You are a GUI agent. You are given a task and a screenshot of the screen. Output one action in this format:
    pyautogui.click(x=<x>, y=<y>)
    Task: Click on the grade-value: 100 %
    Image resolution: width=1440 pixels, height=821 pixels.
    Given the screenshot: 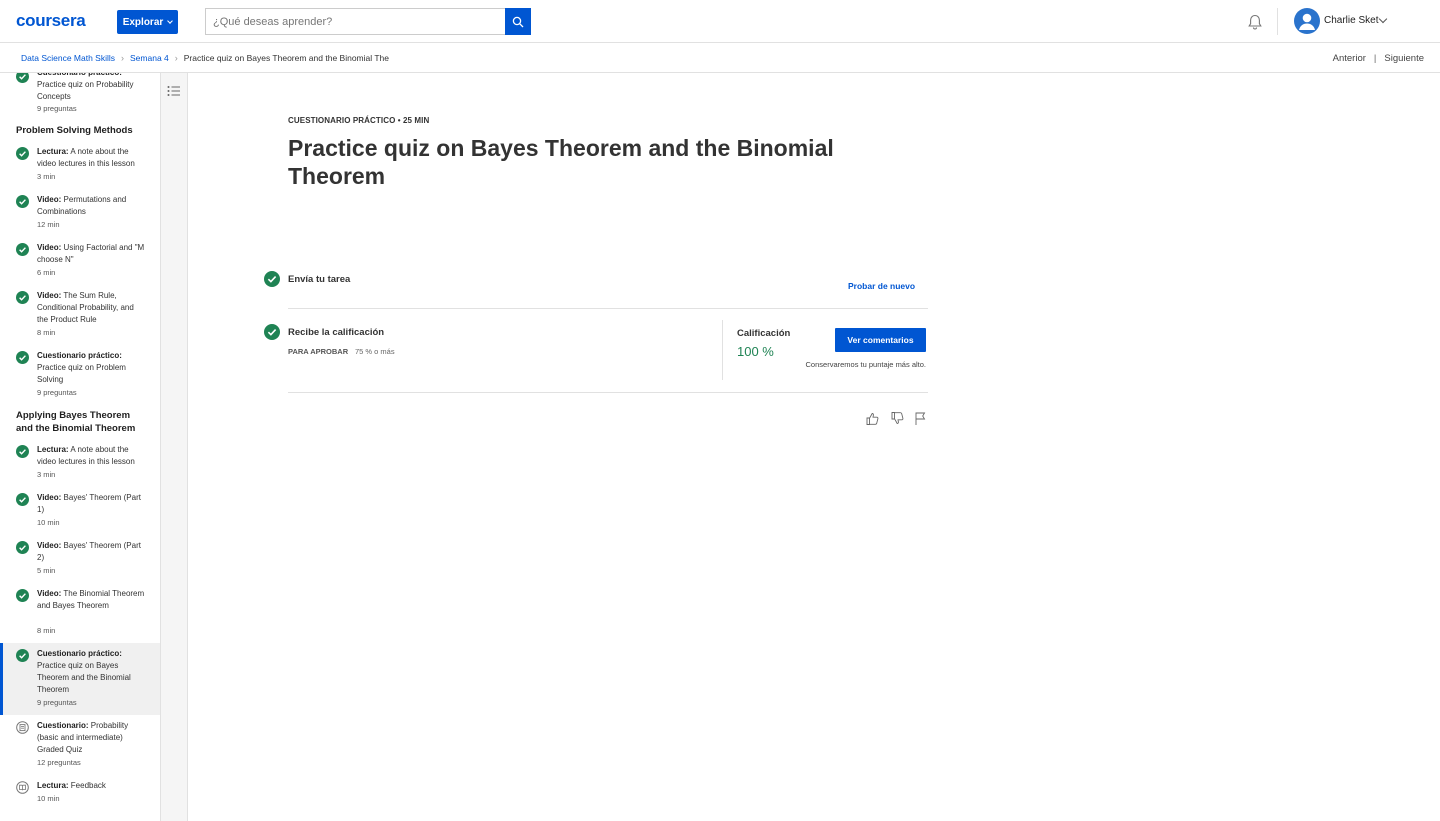 What is the action you would take?
    pyautogui.click(x=755, y=351)
    